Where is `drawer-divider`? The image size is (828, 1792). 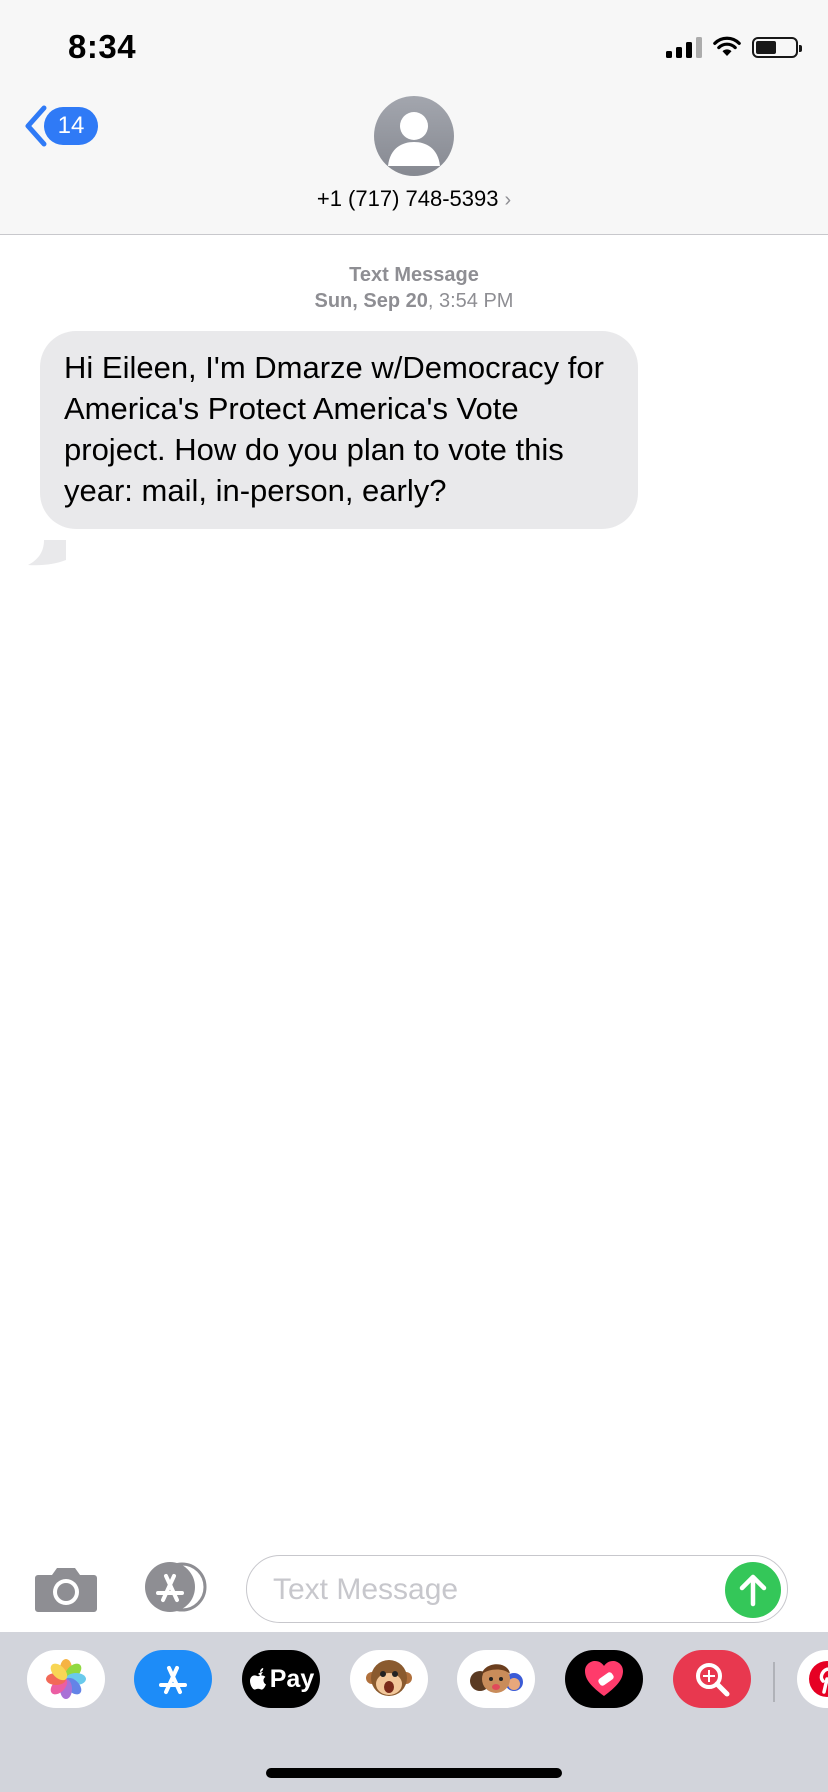 drawer-divider is located at coordinates (774, 1682).